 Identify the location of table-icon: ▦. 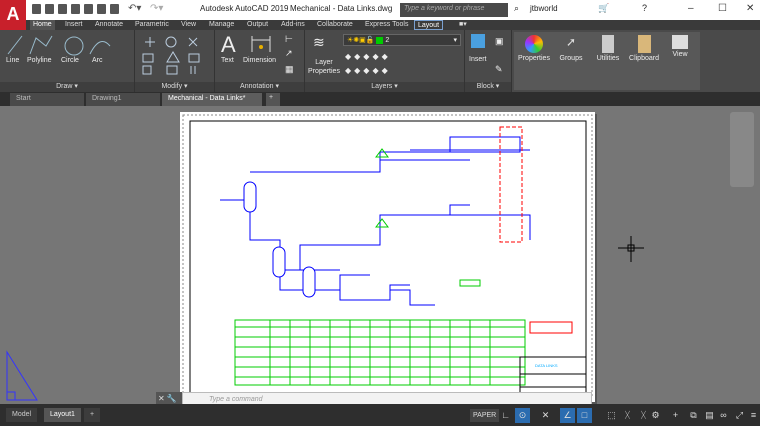
(289, 69).